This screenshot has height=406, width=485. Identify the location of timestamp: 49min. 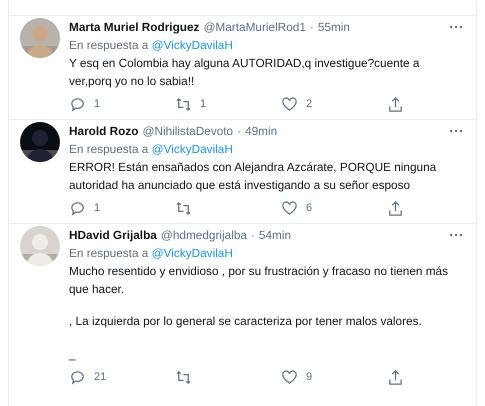
(261, 131).